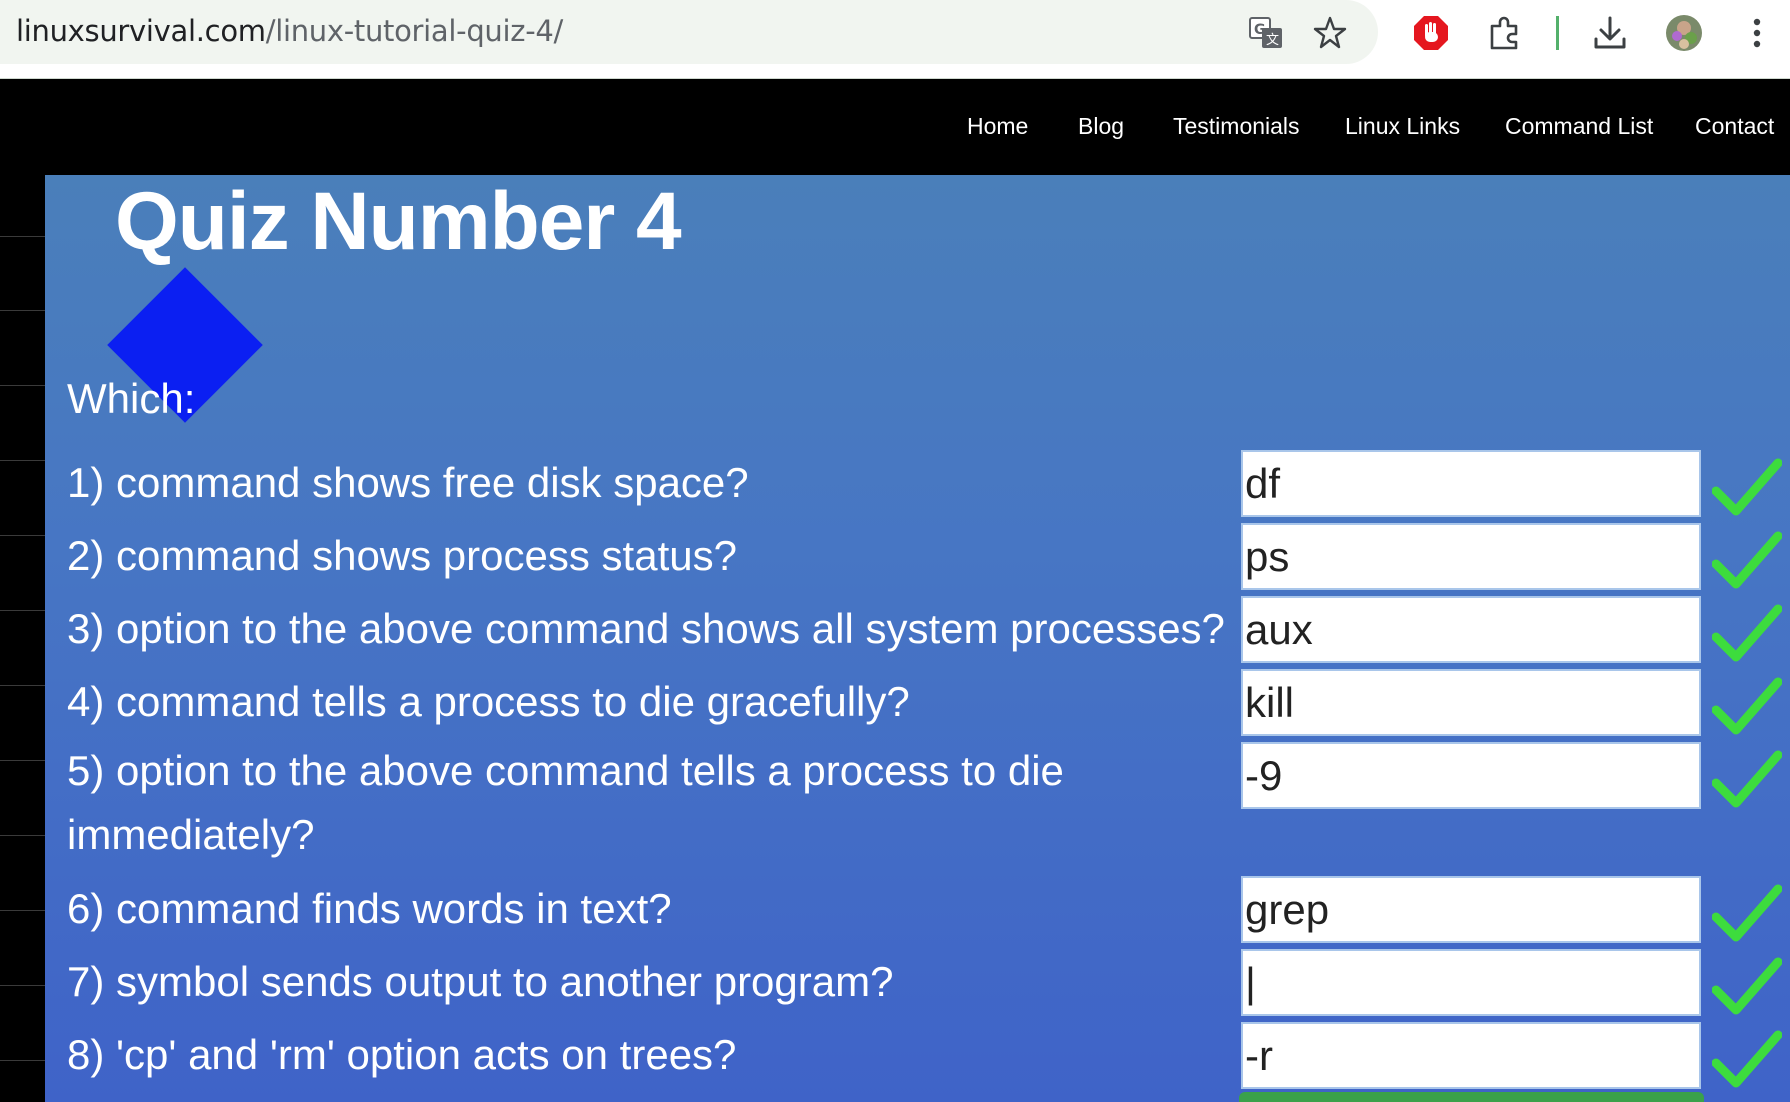  Describe the element at coordinates (141, 31) in the screenshot. I see `url-domain: linuxsurvival.com` at that location.